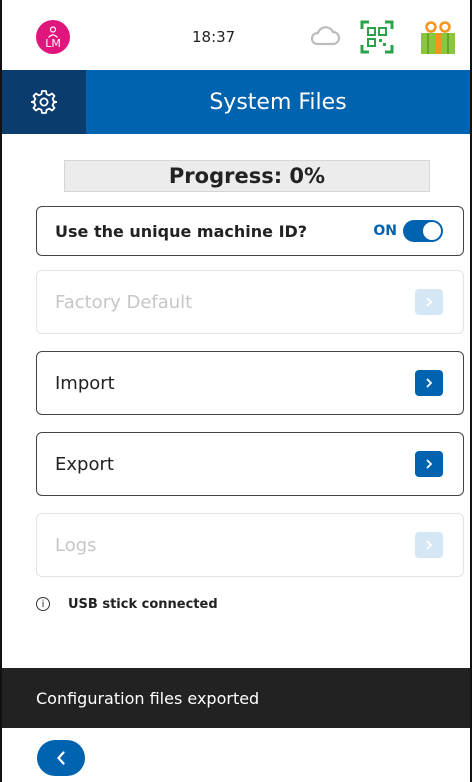 This screenshot has height=782, width=472. What do you see at coordinates (76, 545) in the screenshot?
I see `logs-label: Logs` at bounding box center [76, 545].